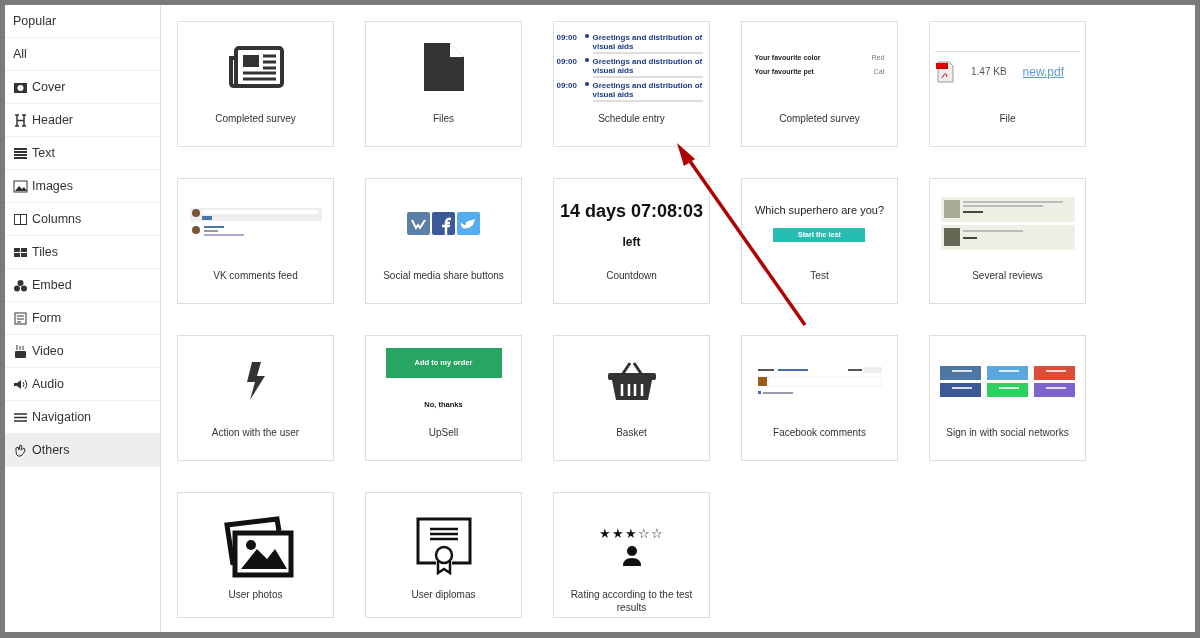  Describe the element at coordinates (82, 450) in the screenshot. I see `sidebar-item: Others` at that location.